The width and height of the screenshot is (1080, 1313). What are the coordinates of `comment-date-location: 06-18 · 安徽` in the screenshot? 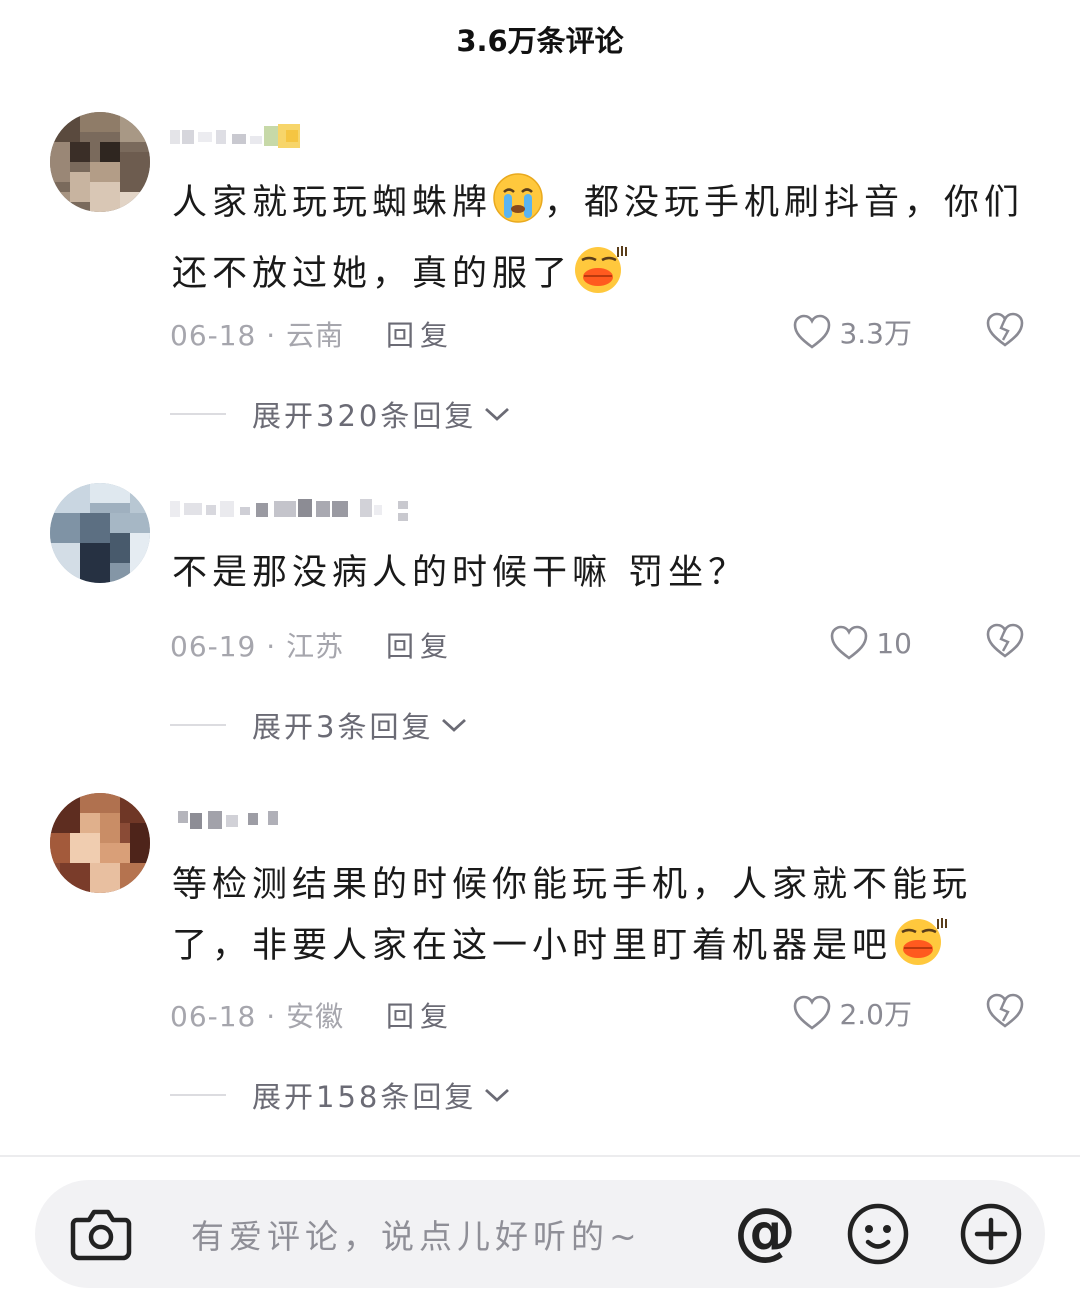 It's located at (257, 1016).